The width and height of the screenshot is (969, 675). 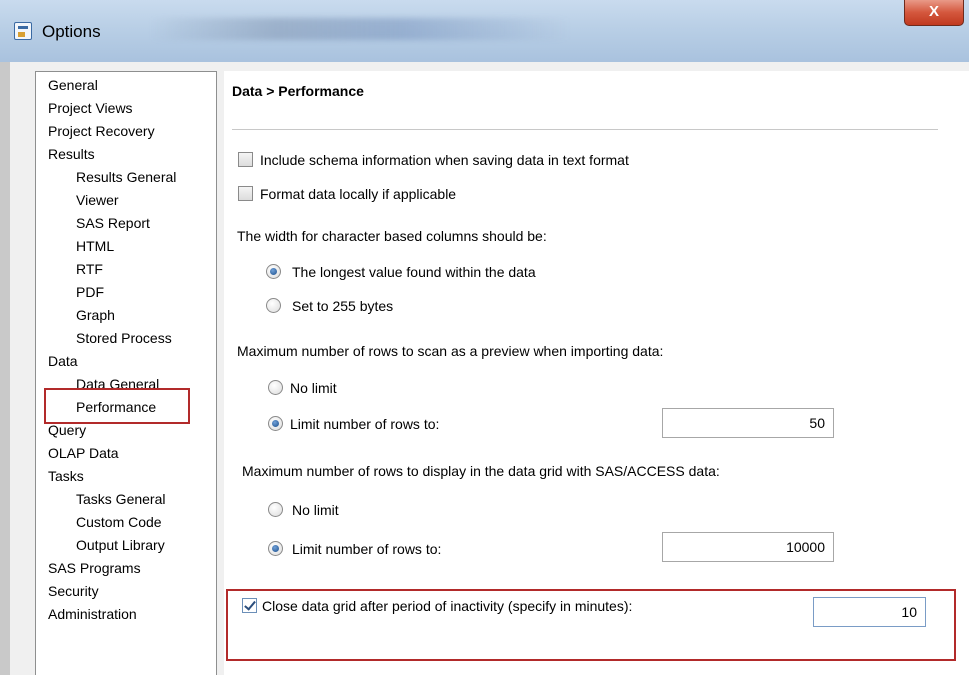 I want to click on nav-item-custom-code: Custom Code, so click(x=119, y=522).